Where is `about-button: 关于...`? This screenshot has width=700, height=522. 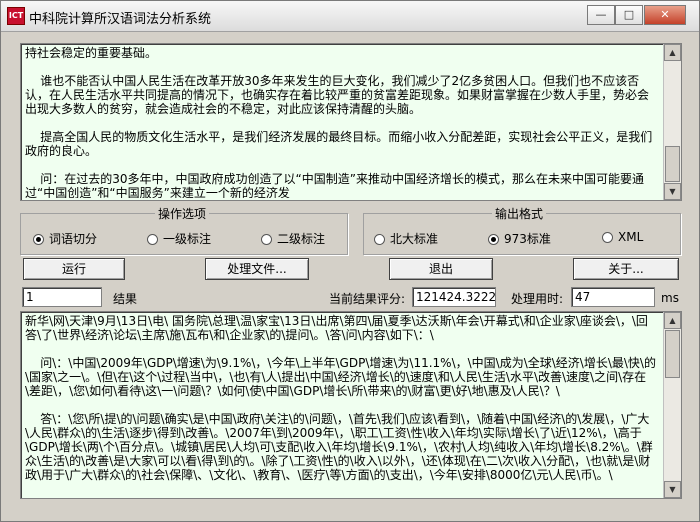 about-button: 关于... is located at coordinates (626, 269).